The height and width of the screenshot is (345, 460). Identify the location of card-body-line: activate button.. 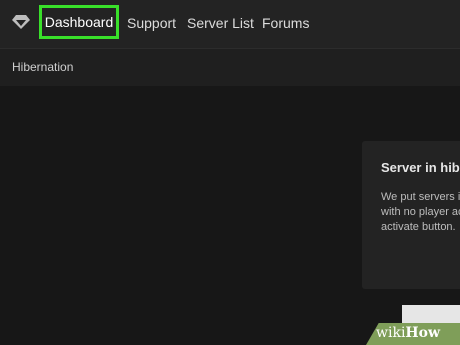
(418, 227).